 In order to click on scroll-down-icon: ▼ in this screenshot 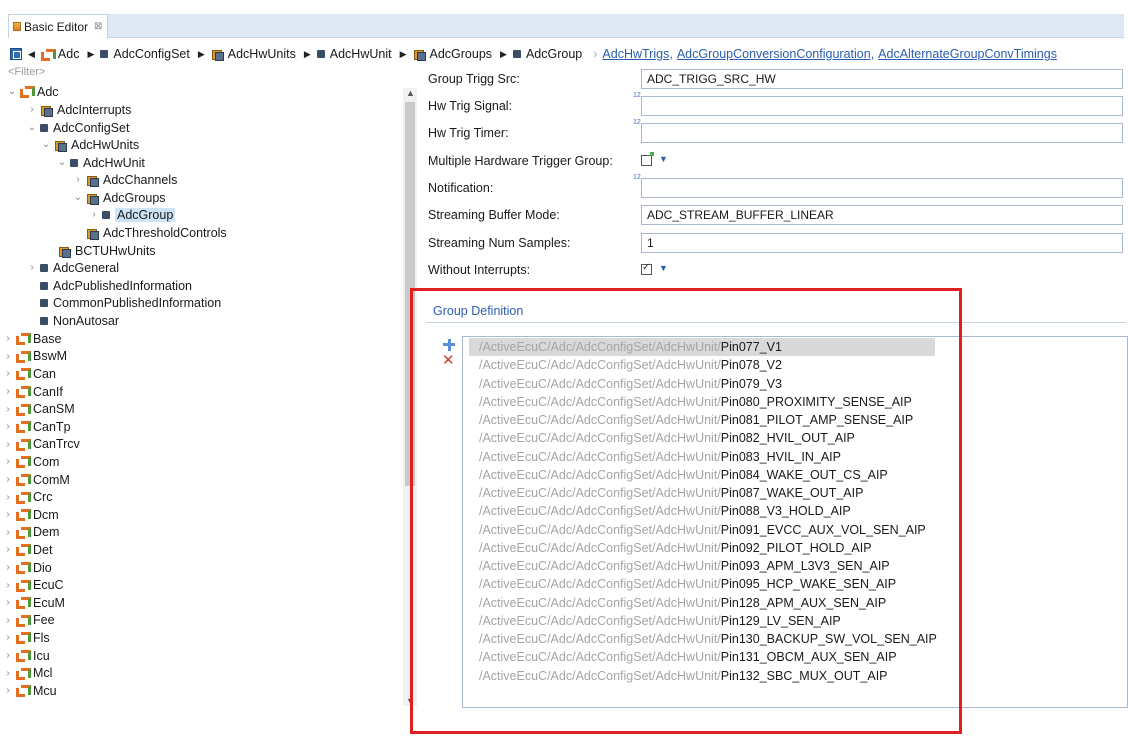, I will do `click(410, 701)`.